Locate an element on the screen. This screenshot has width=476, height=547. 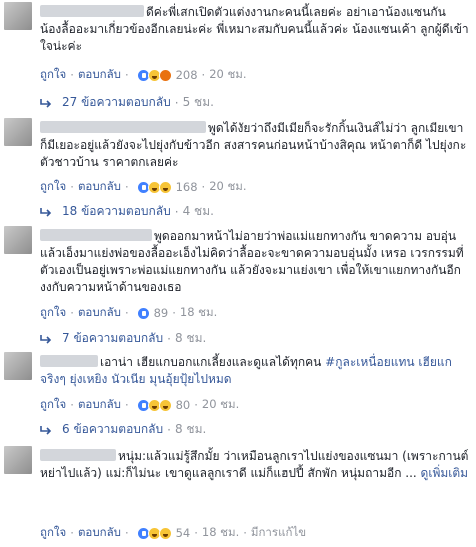
comment-actions: ถูกใจ · ตอบกลับ · 80 · 20 ชม. is located at coordinates (140, 405).